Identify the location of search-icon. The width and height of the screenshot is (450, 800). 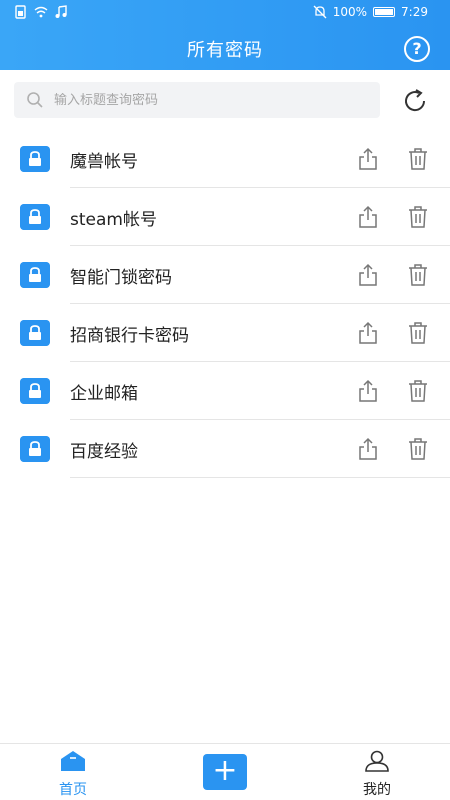
(35, 100).